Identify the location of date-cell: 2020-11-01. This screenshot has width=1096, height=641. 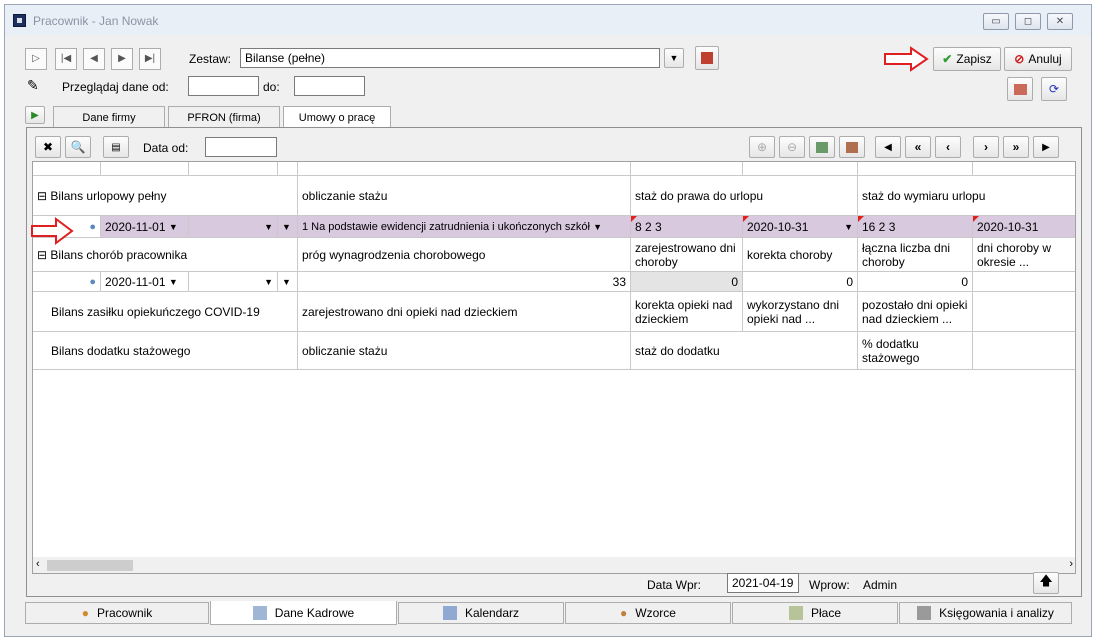
(135, 281).